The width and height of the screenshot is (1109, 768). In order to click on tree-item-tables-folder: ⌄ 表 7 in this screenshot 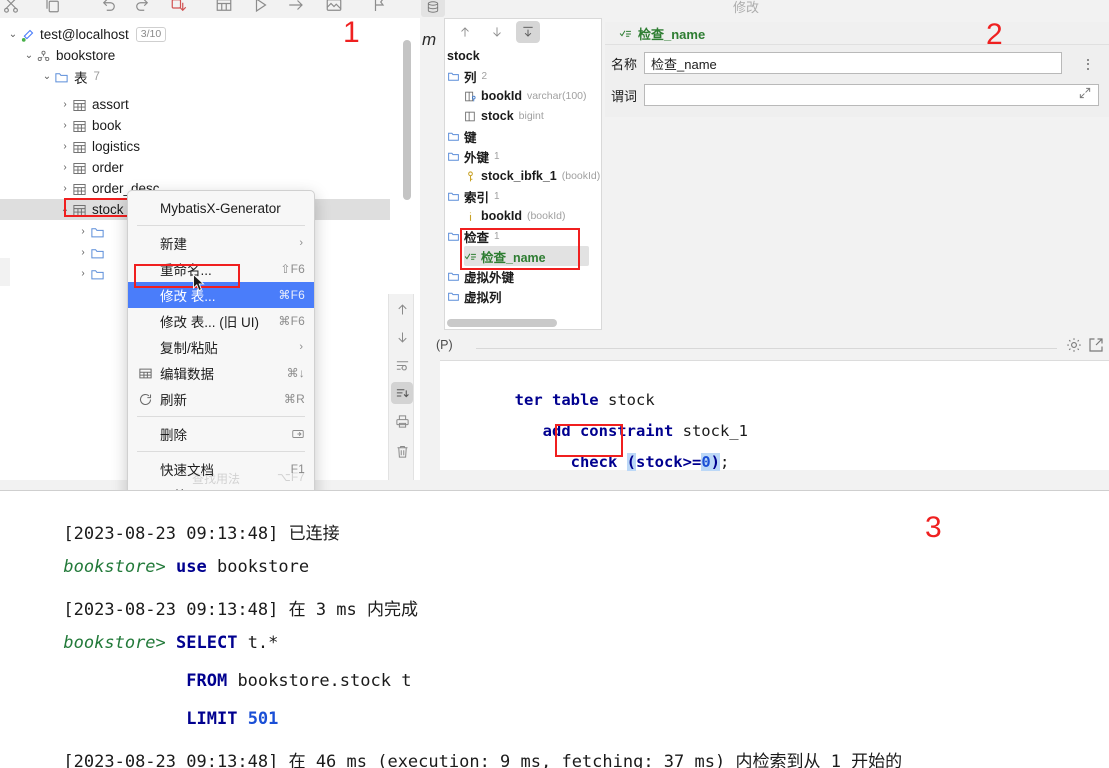, I will do `click(70, 76)`.